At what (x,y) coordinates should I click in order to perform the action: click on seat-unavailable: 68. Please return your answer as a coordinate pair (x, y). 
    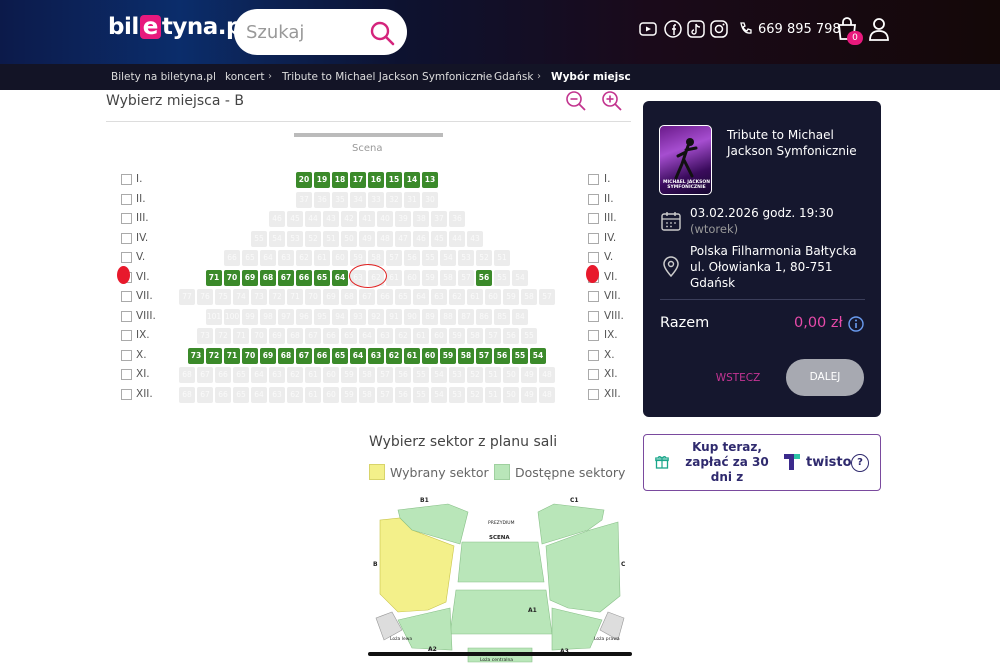
    Looking at the image, I should click on (295, 336).